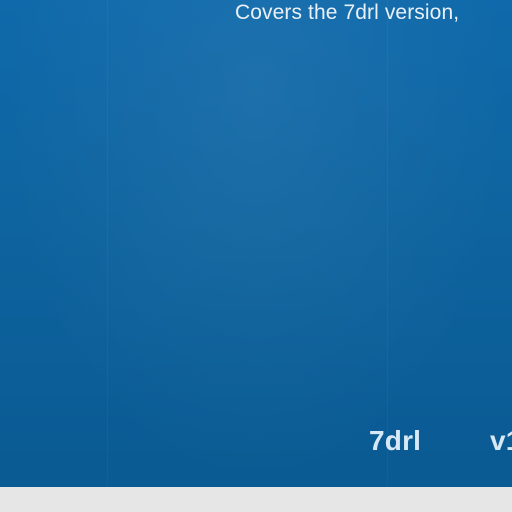 The width and height of the screenshot is (512, 512). I want to click on version-tab-v1: v1, so click(501, 441).